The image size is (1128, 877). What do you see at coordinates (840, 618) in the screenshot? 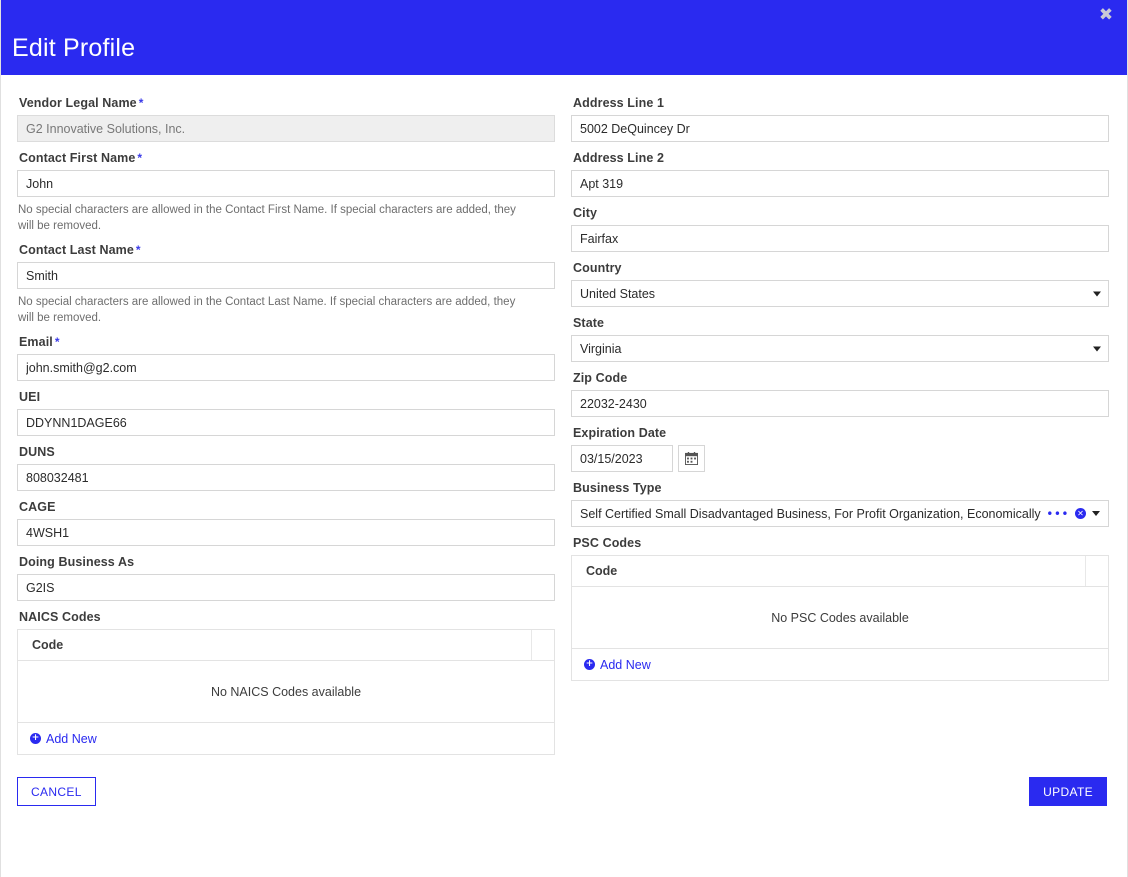
I see `psc-codes-table: Code No PSC Codes available + Add New` at bounding box center [840, 618].